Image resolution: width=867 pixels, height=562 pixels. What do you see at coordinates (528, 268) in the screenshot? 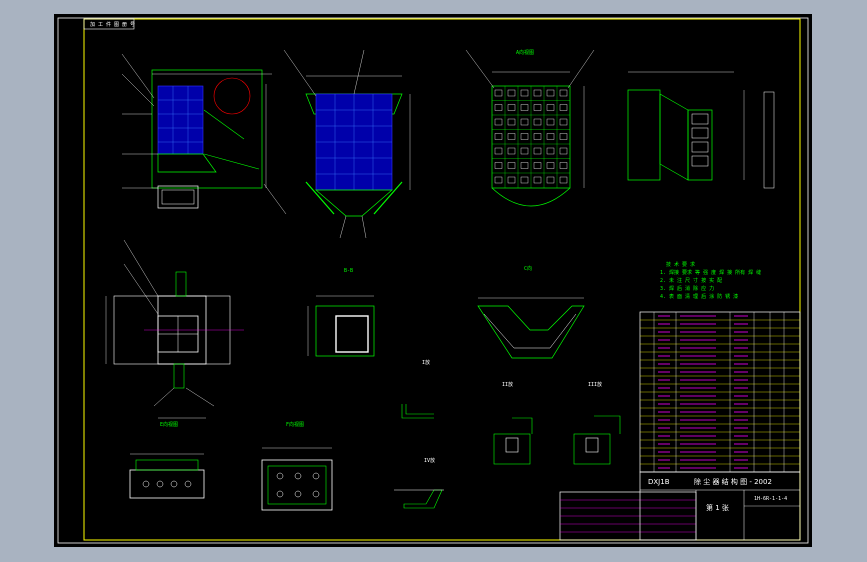
I see `view-c-label: C向` at bounding box center [528, 268].